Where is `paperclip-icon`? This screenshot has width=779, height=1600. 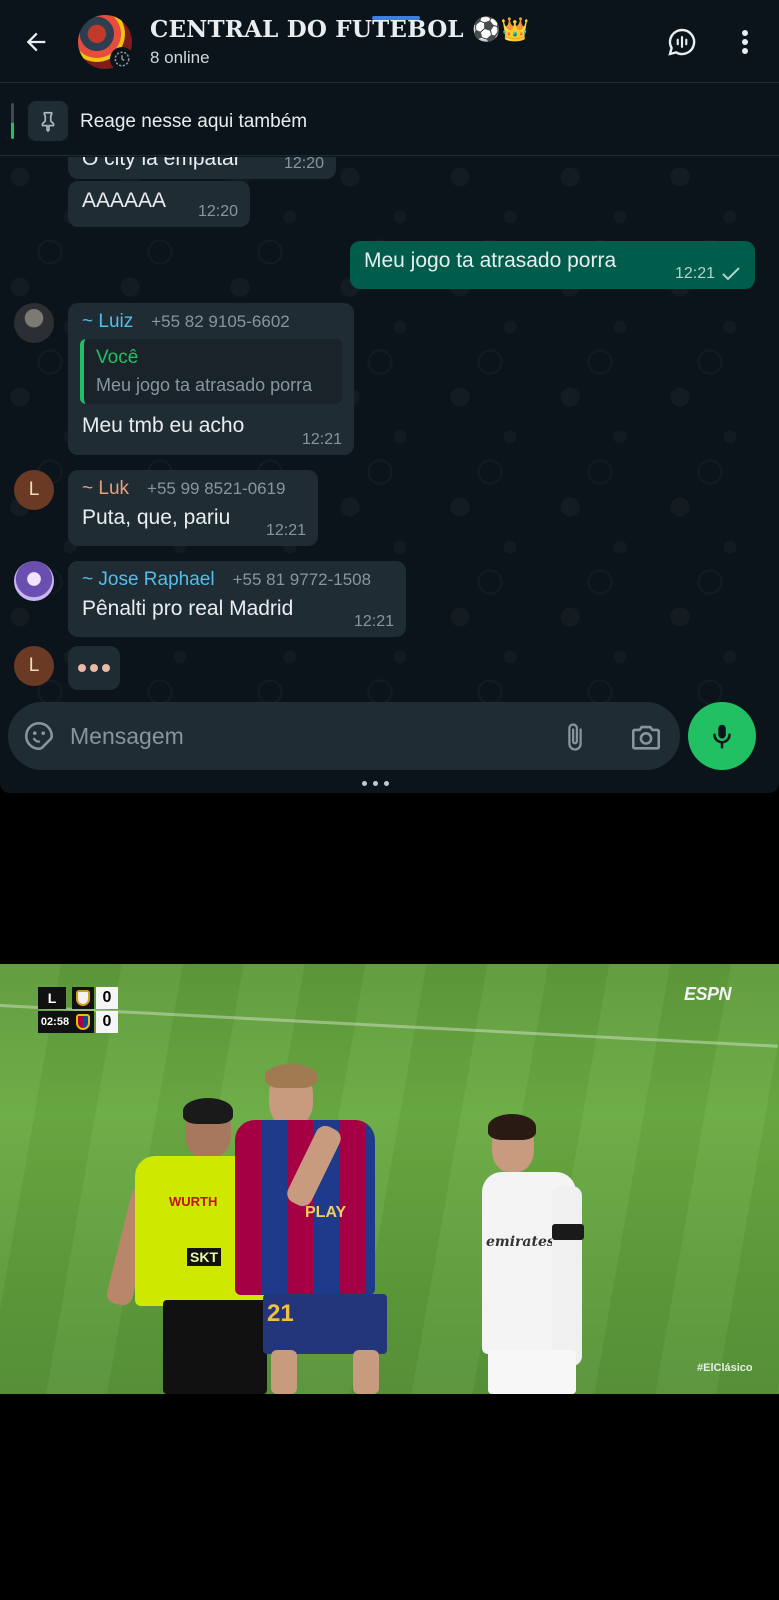 paperclip-icon is located at coordinates (575, 737).